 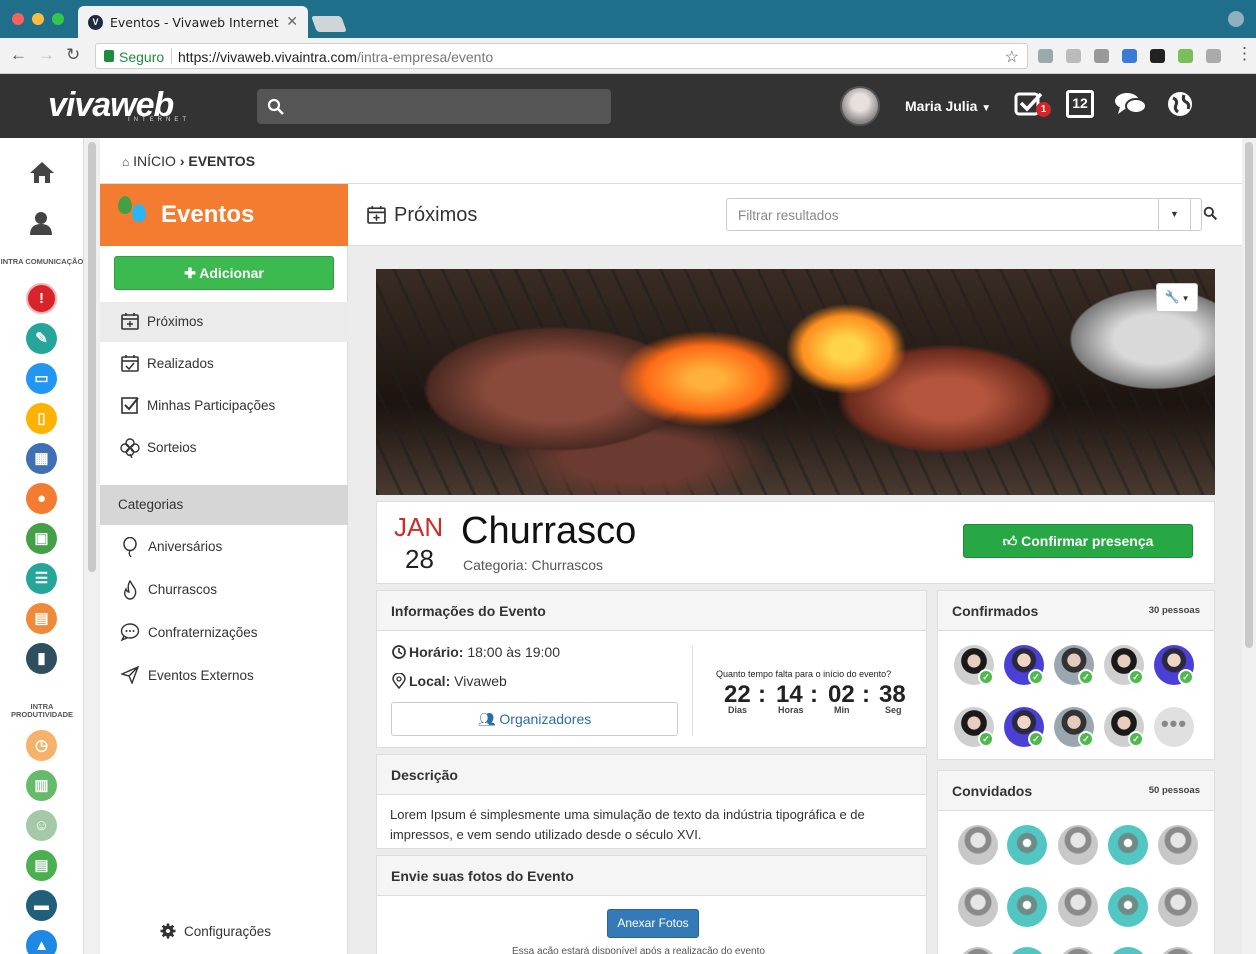 I want to click on event-time-value: 18:00 às 19:00, so click(x=513, y=652).